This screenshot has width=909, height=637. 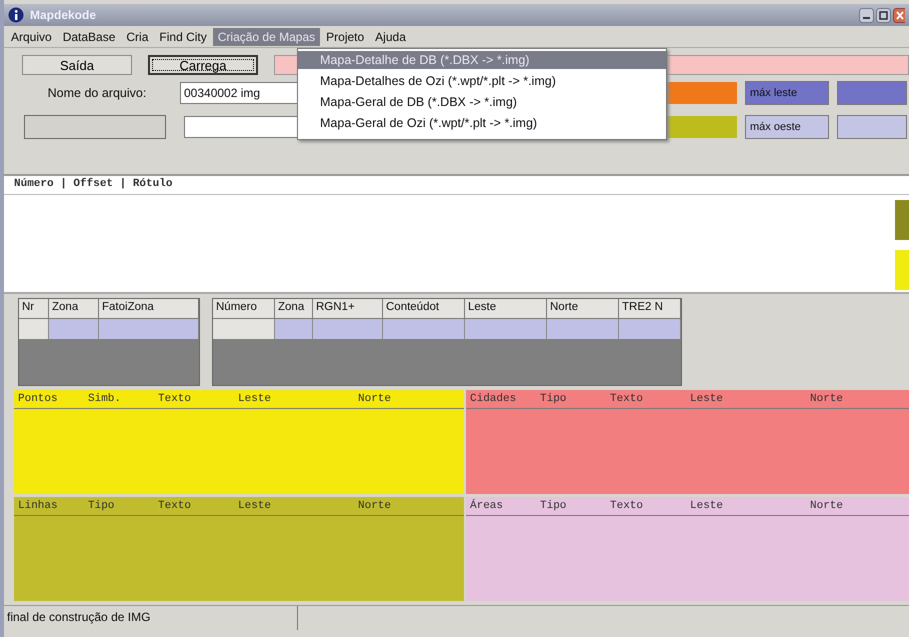 I want to click on status-text: final de construção de IMG, so click(x=151, y=618).